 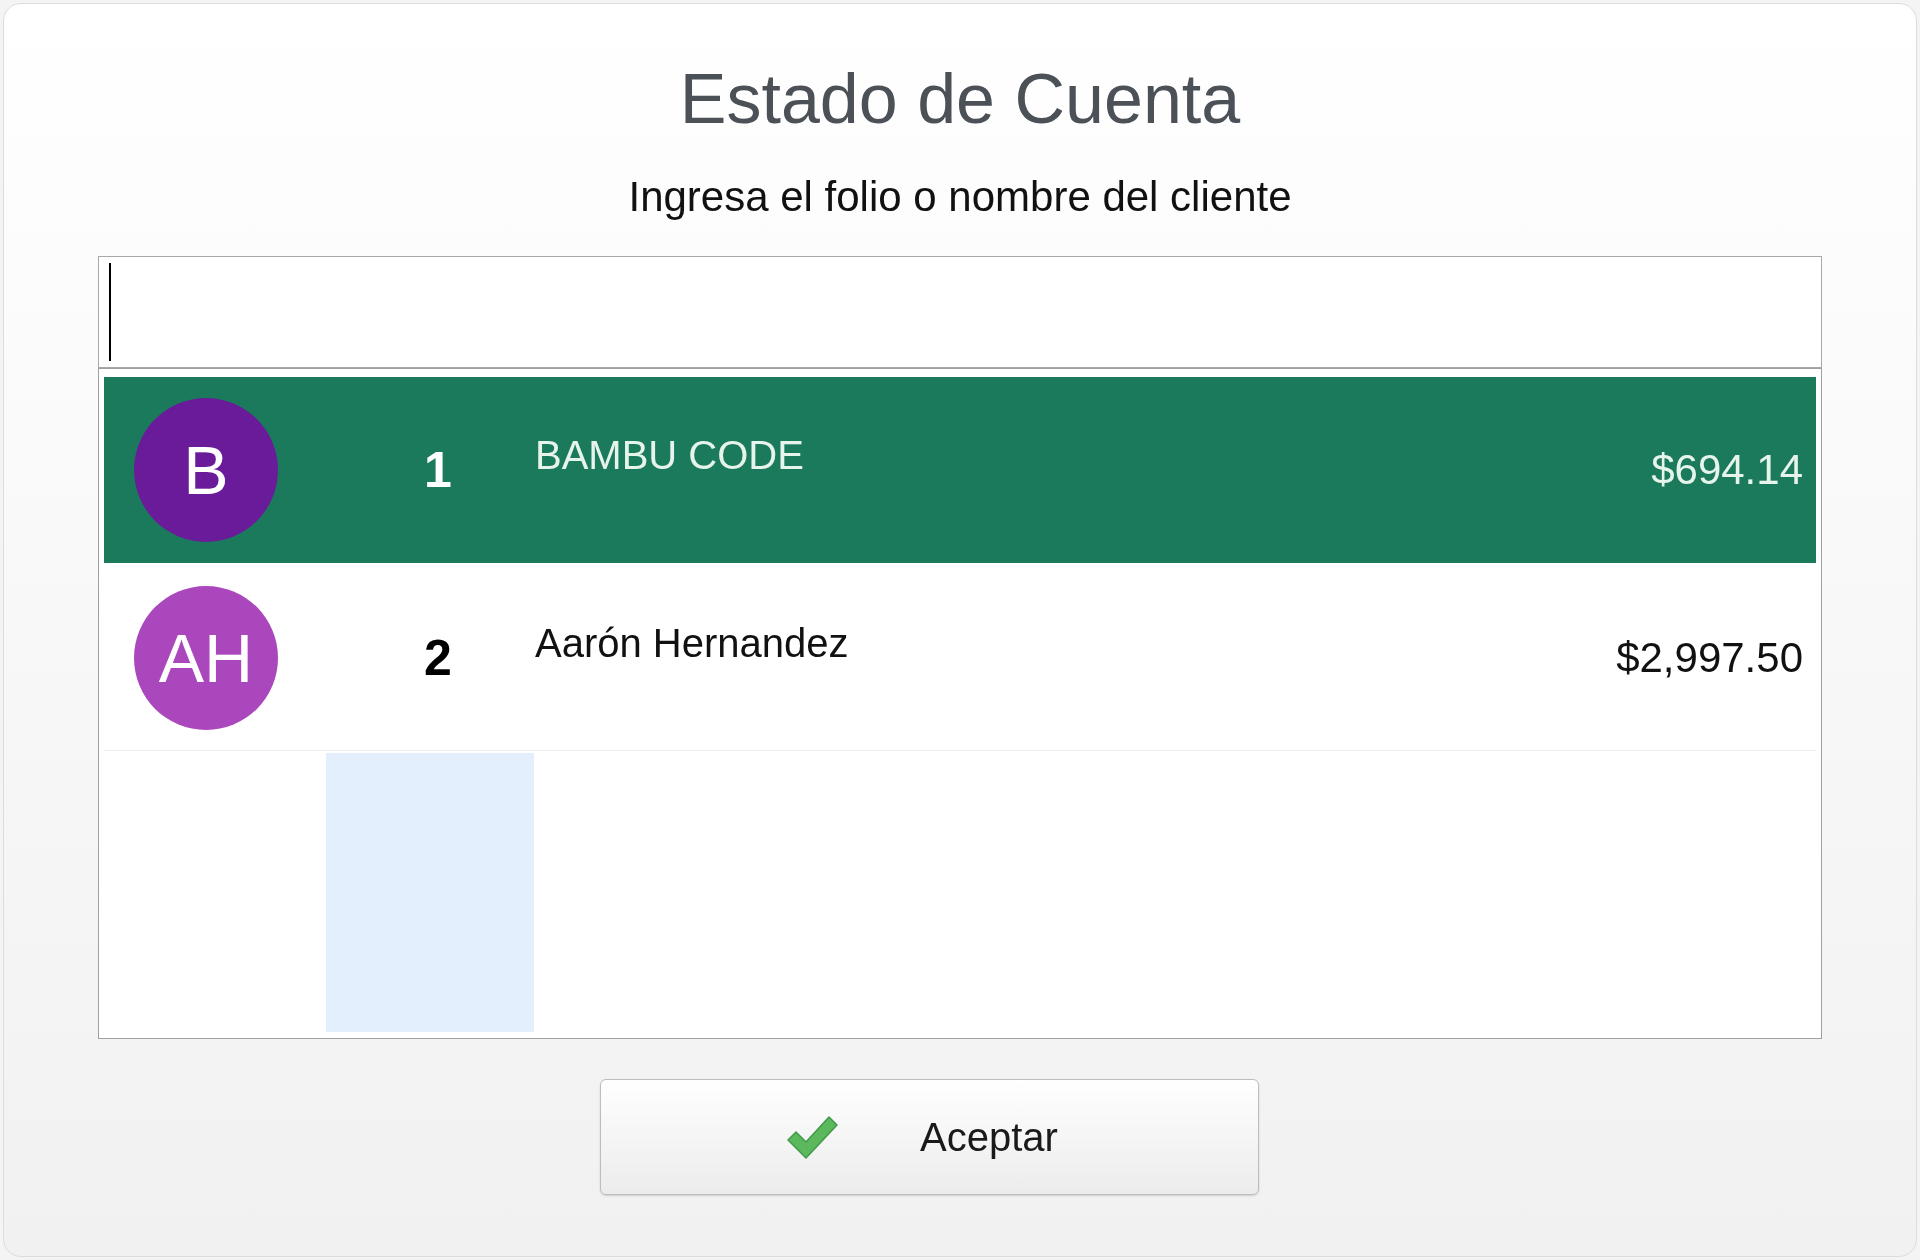 What do you see at coordinates (812, 1137) in the screenshot?
I see `checkmark-icon` at bounding box center [812, 1137].